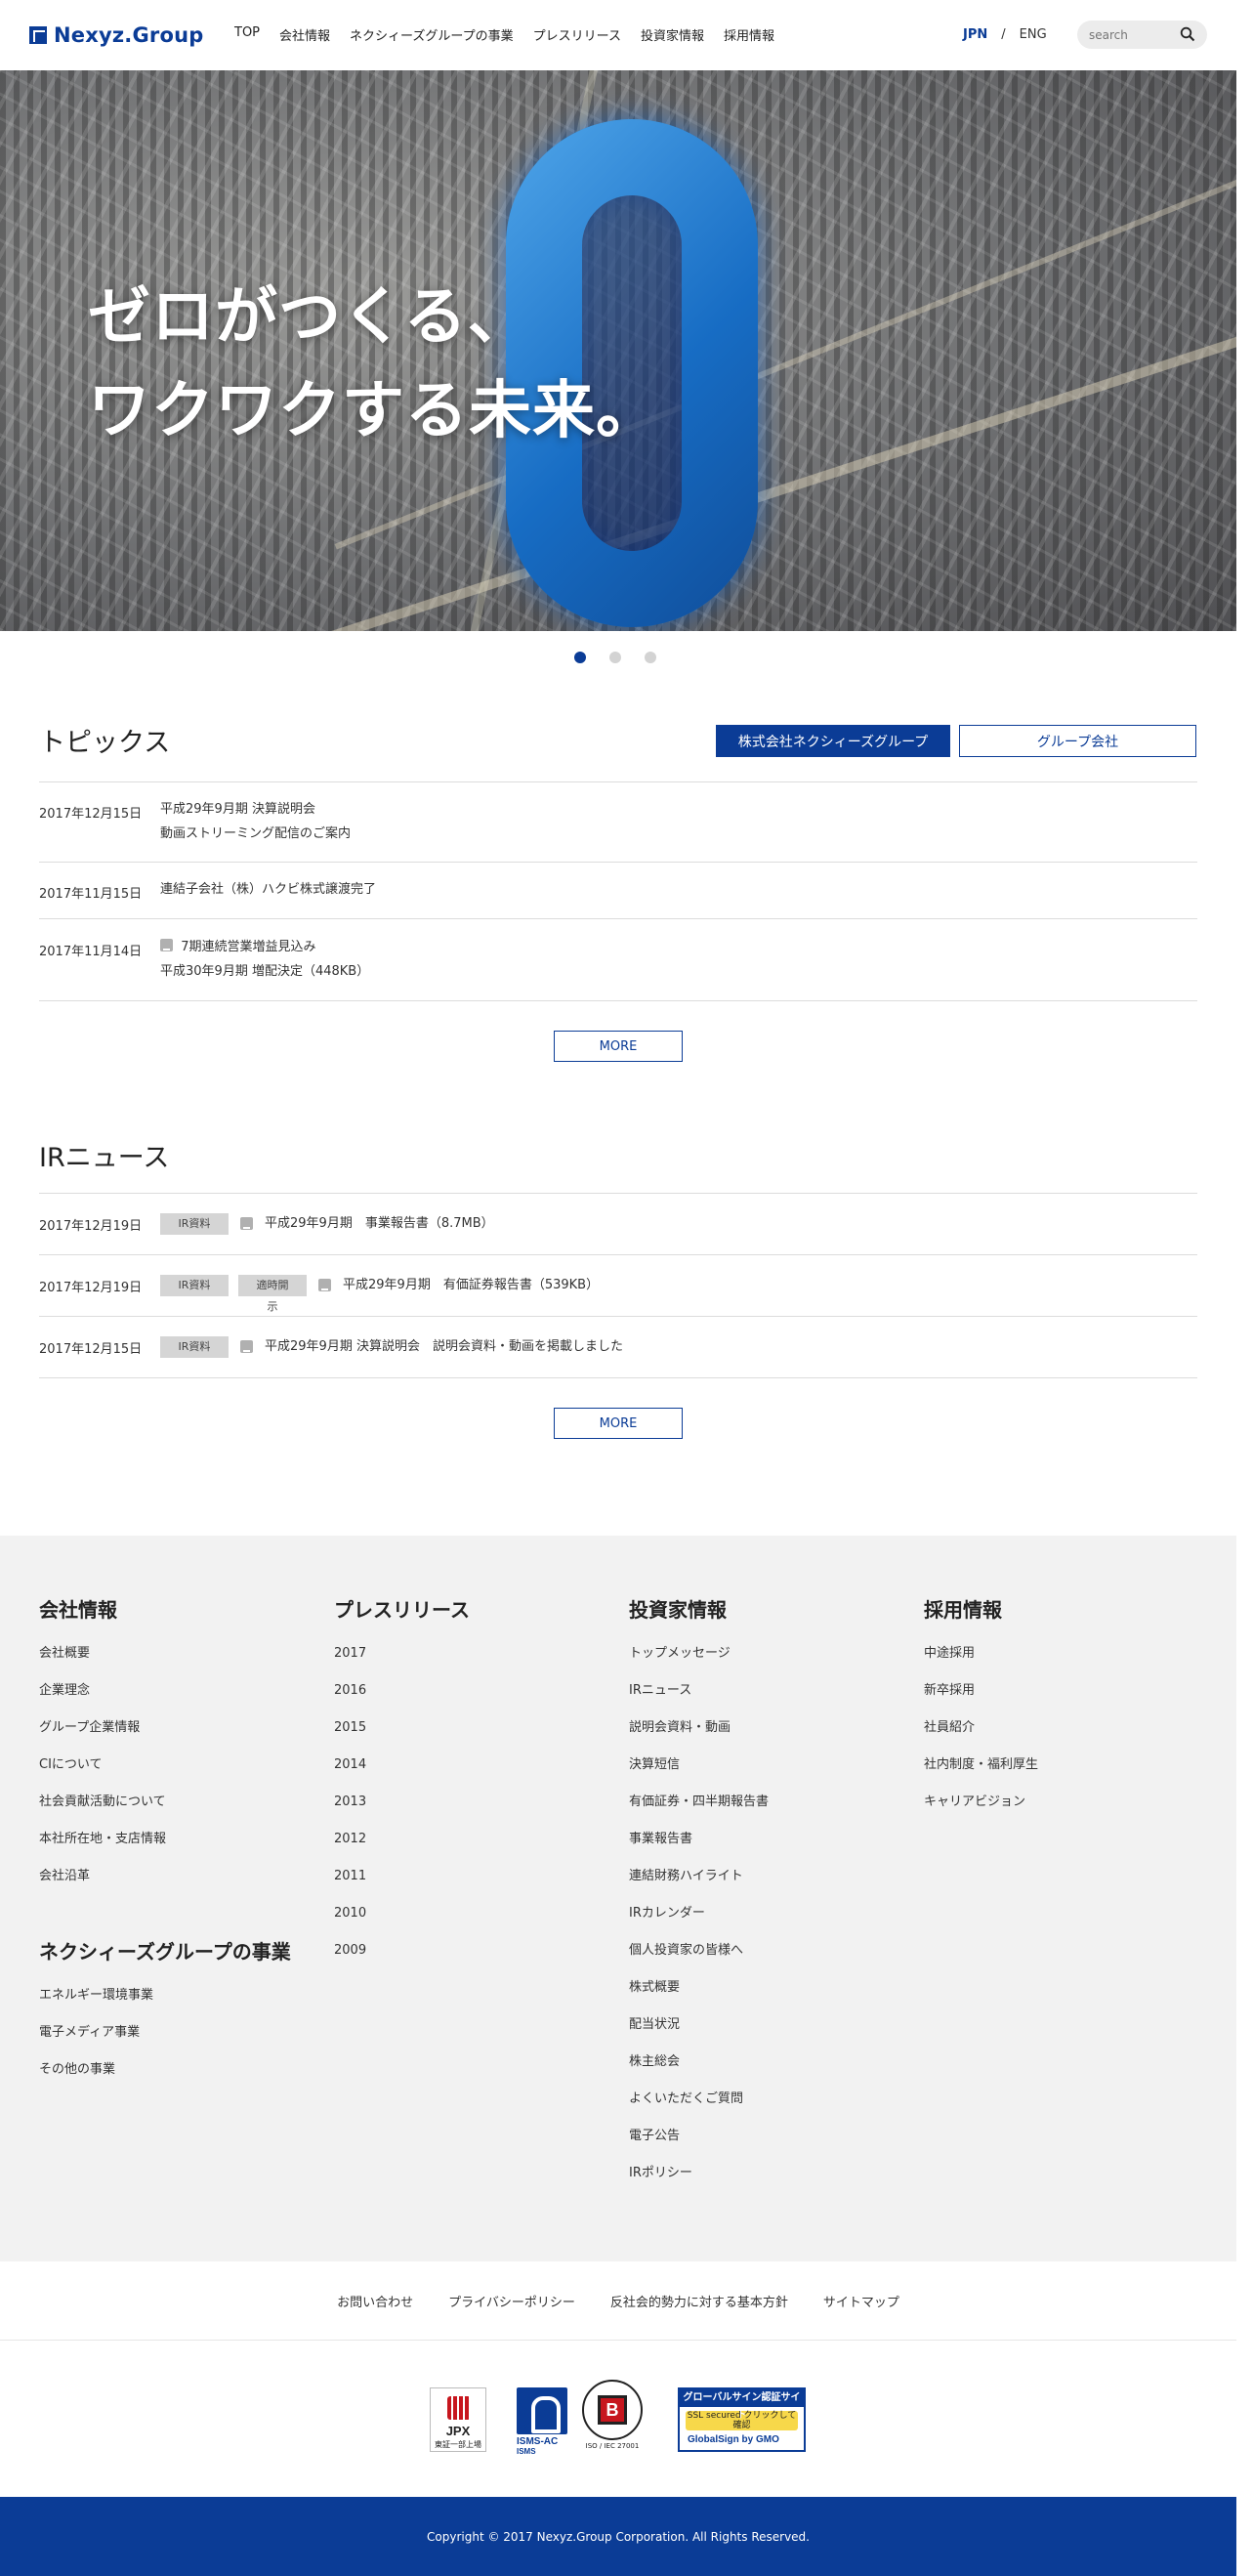 Image resolution: width=1253 pixels, height=2576 pixels. What do you see at coordinates (699, 1997) in the screenshot?
I see `footer-link: 株式概要` at bounding box center [699, 1997].